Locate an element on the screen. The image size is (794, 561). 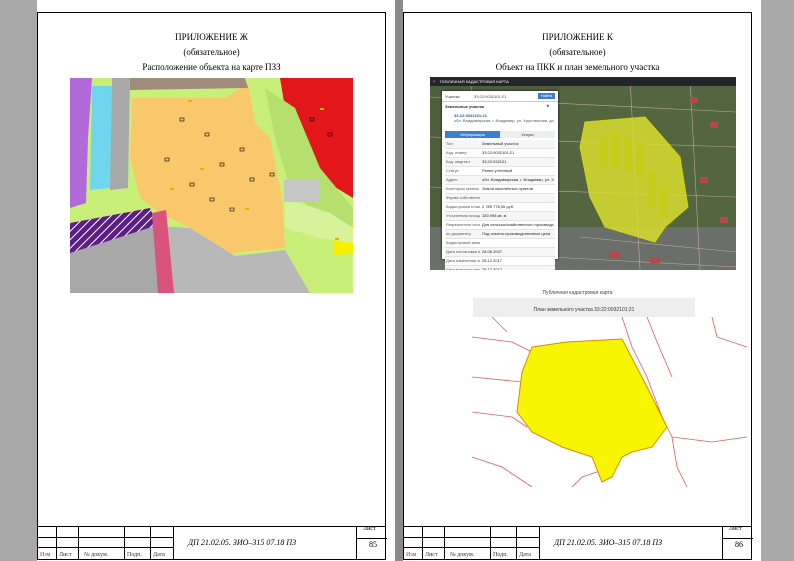
attribute-value: 28.06.2007 is located at coordinates (492, 251).